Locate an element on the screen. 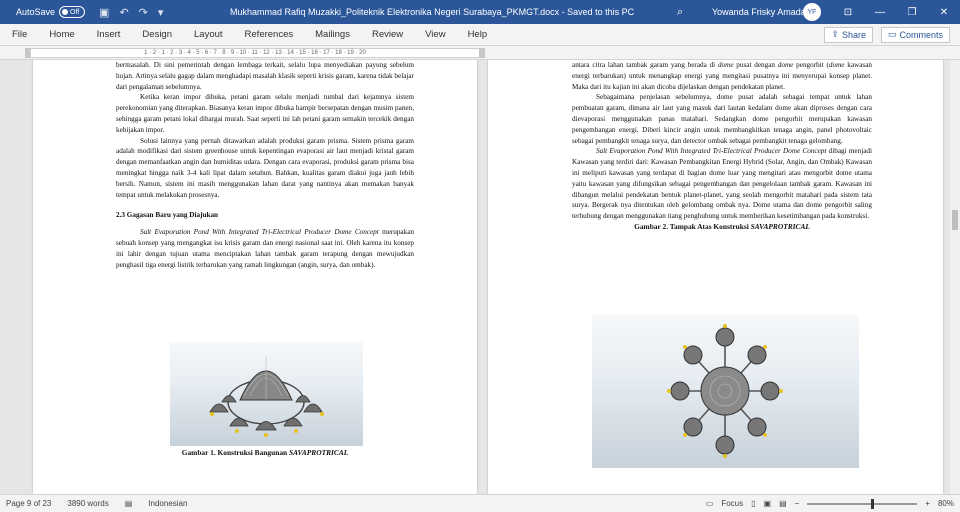 The image size is (960, 512). tab-review: Review is located at coordinates (387, 35).